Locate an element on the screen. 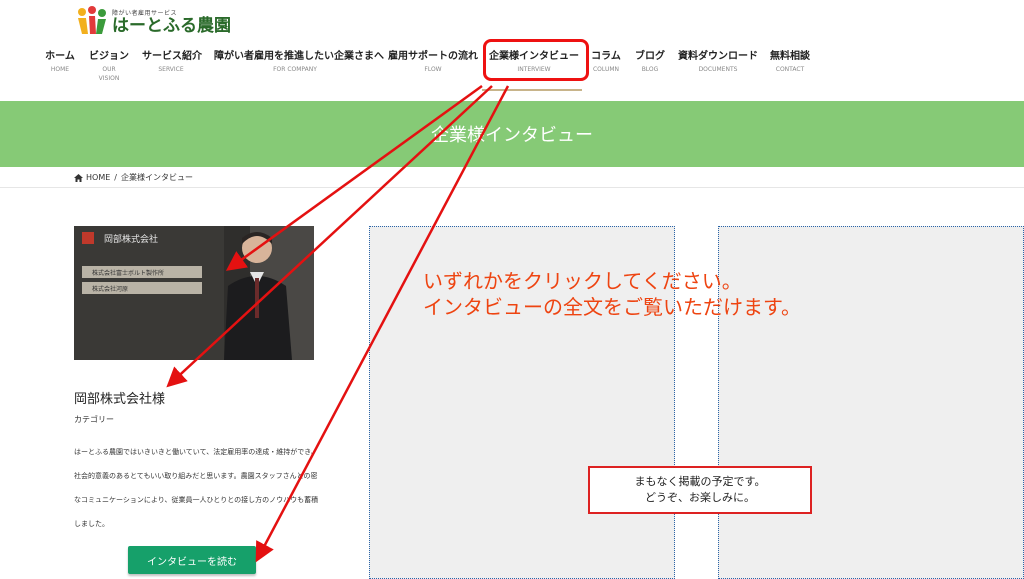 This screenshot has height=579, width=1024. notice-line-2: どうぞ、お楽しみに。 is located at coordinates (700, 497).